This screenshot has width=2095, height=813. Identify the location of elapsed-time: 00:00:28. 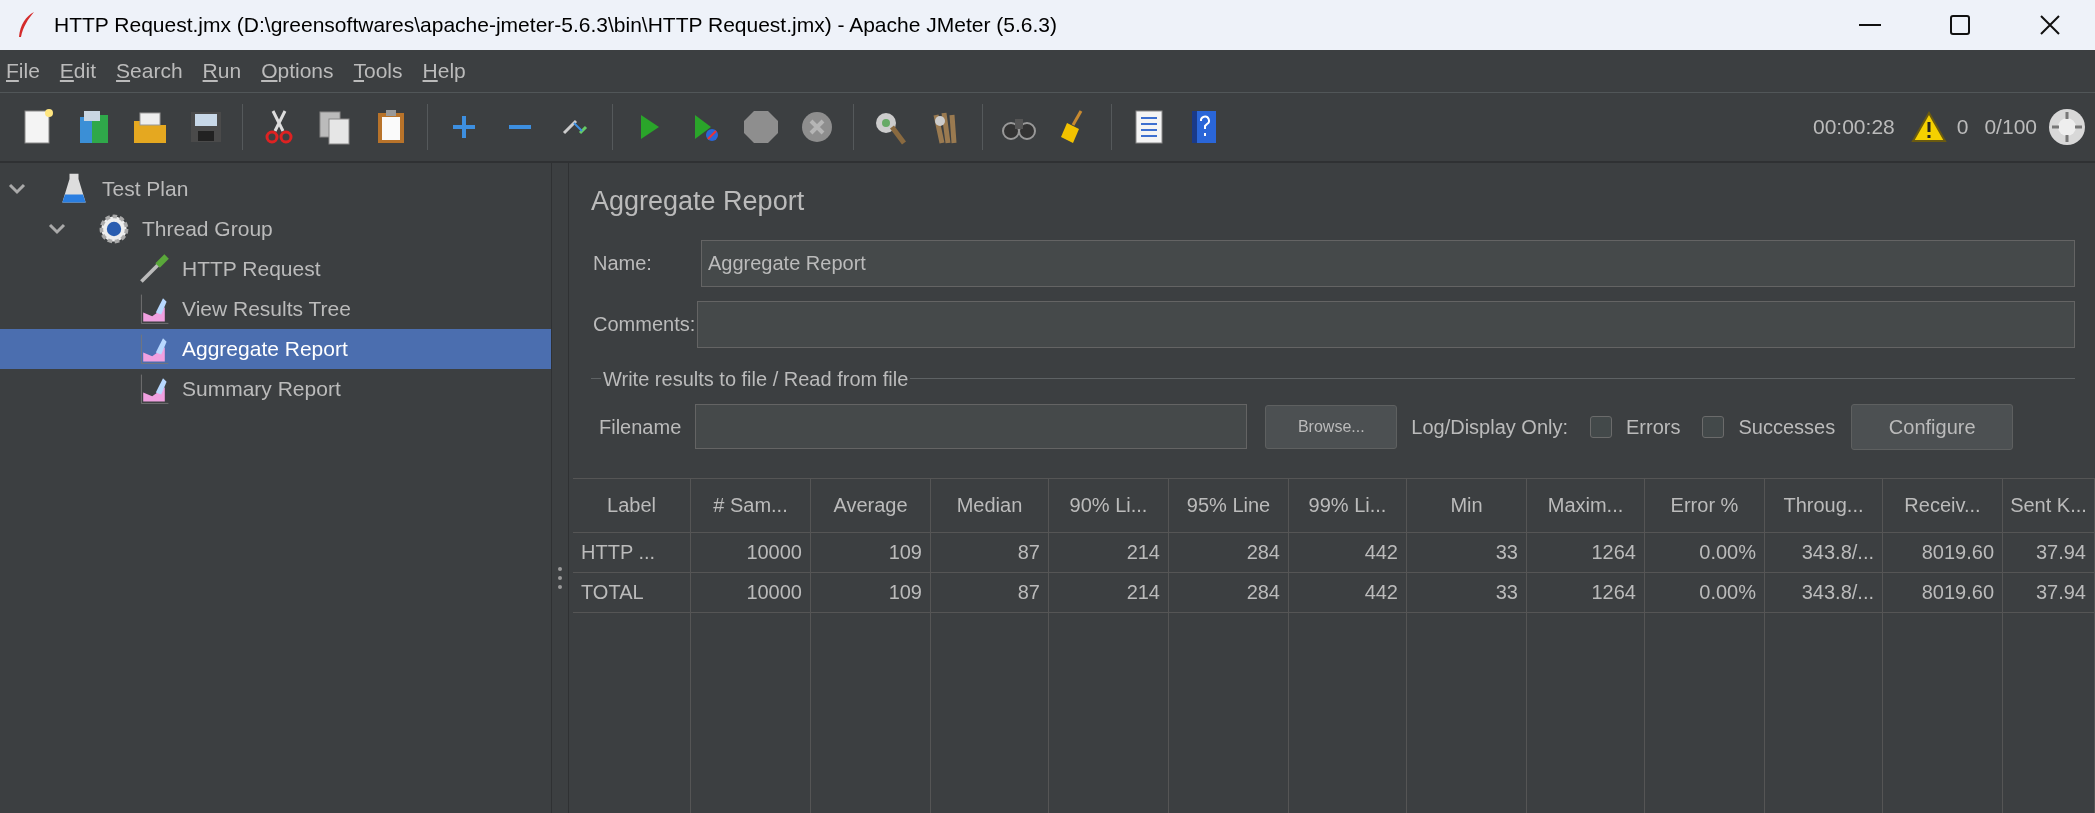
(1854, 127).